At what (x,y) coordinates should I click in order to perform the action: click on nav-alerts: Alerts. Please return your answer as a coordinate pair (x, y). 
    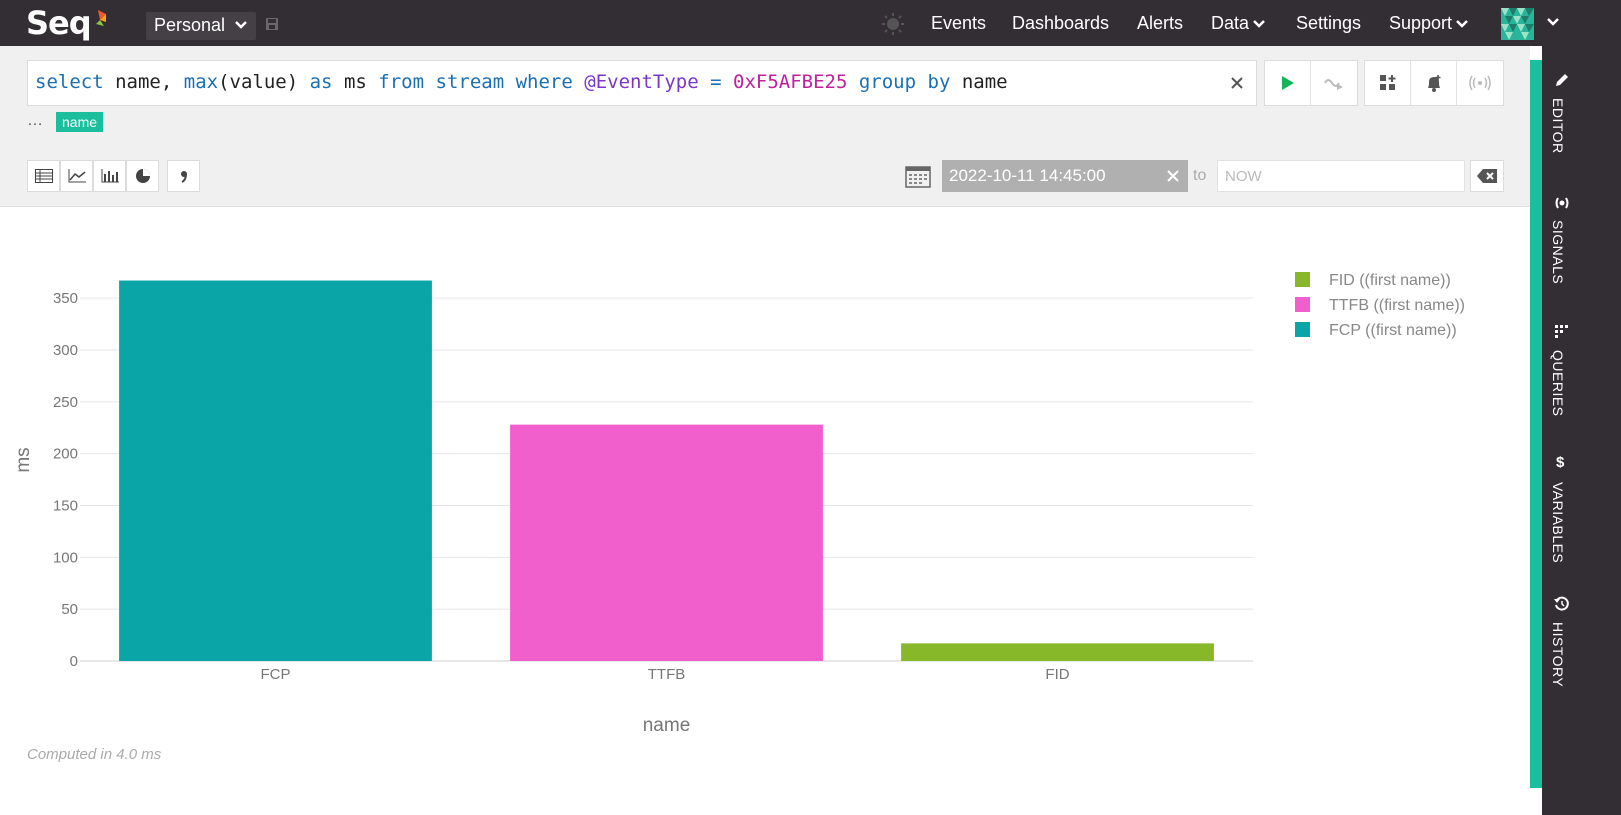
    Looking at the image, I should click on (1160, 23).